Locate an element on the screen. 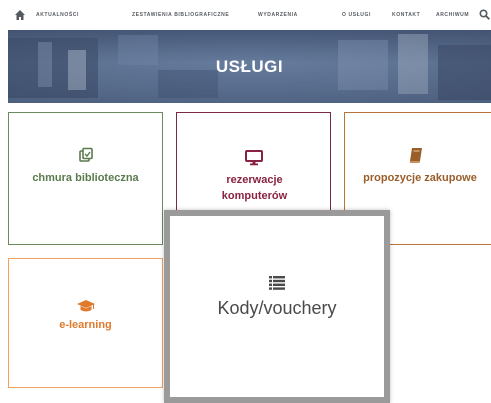 The width and height of the screenshot is (491, 403). nav-item-archiwum: ARCHIWUM is located at coordinates (452, 15).